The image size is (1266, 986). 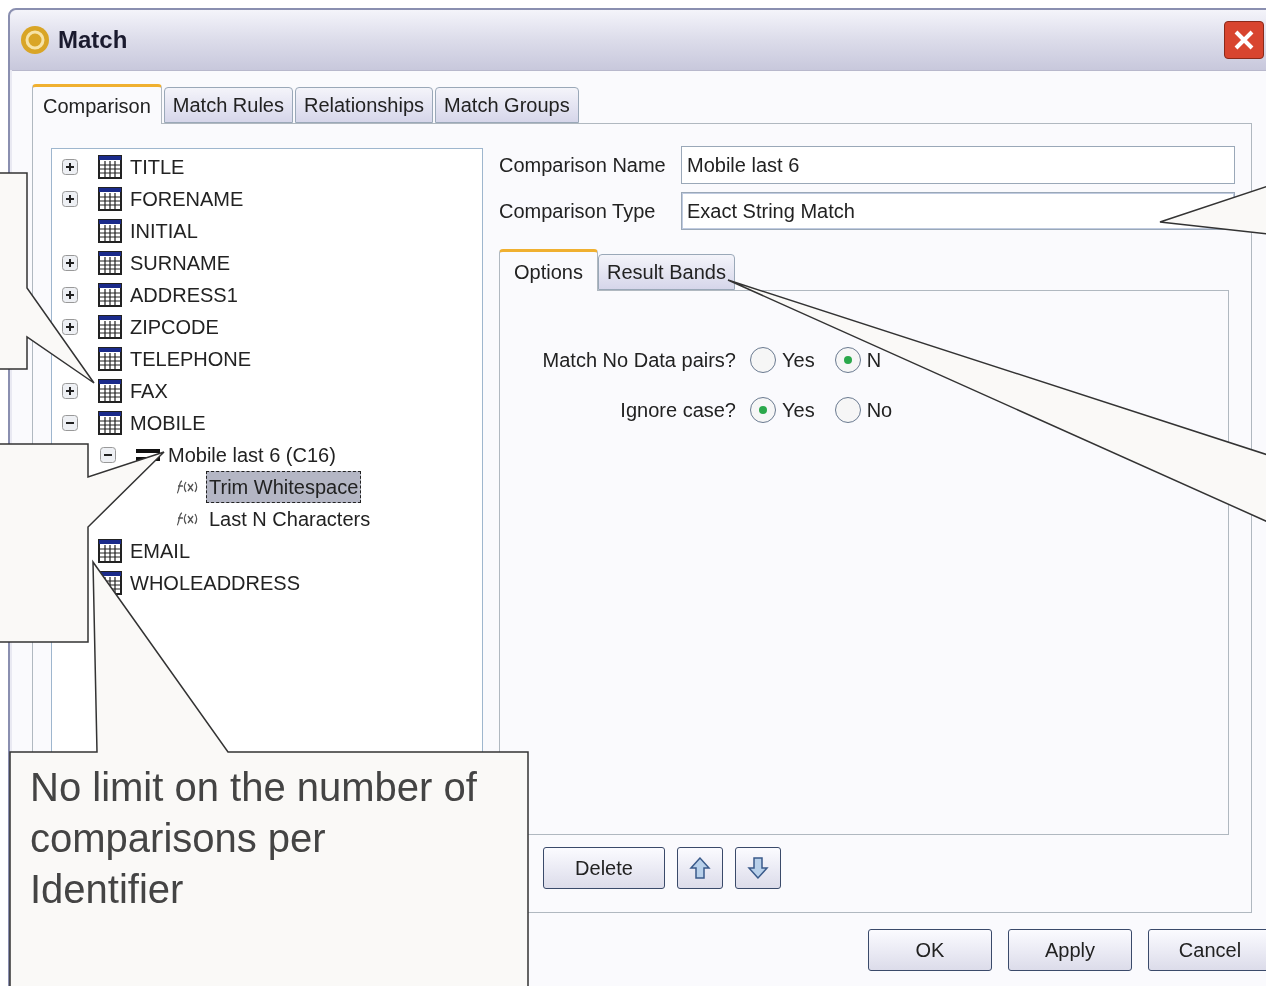 What do you see at coordinates (168, 423) in the screenshot?
I see `tree-item: MOBILE` at bounding box center [168, 423].